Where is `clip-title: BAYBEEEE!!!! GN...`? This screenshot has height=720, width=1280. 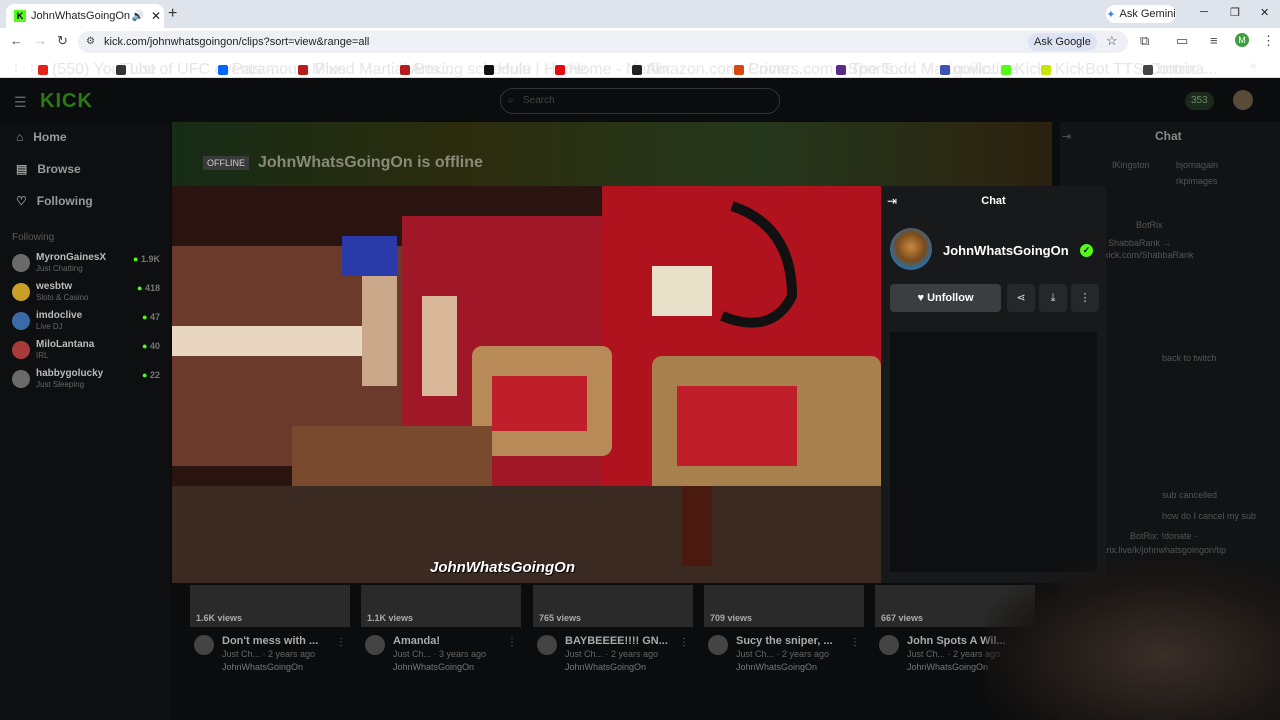 clip-title: BAYBEEEE!!!! GN... is located at coordinates (616, 641).